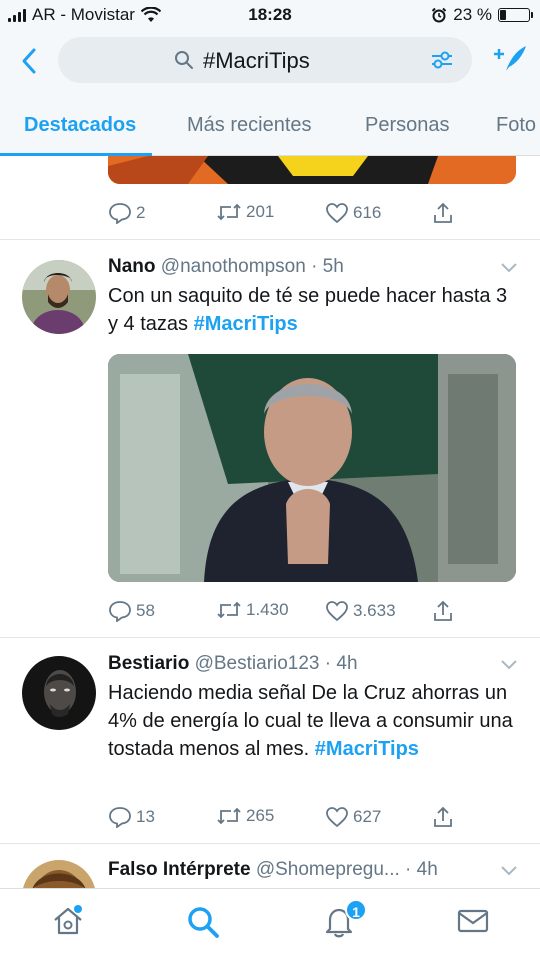 The width and height of the screenshot is (540, 960). I want to click on tweet-header: Bestiario @Bestiario123 · 4h, so click(233, 664).